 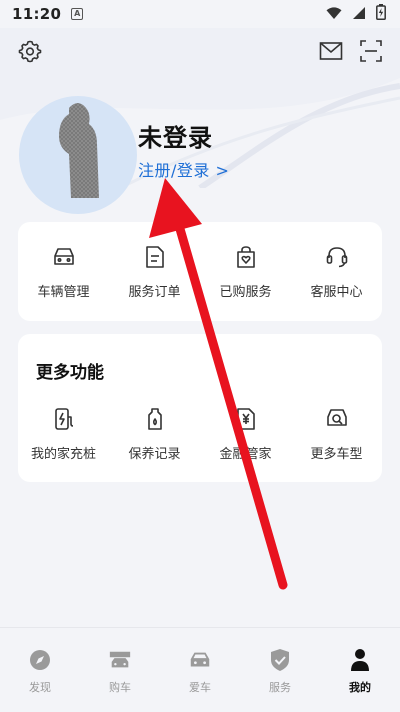 I want to click on tab-mine: 我的, so click(x=360, y=671).